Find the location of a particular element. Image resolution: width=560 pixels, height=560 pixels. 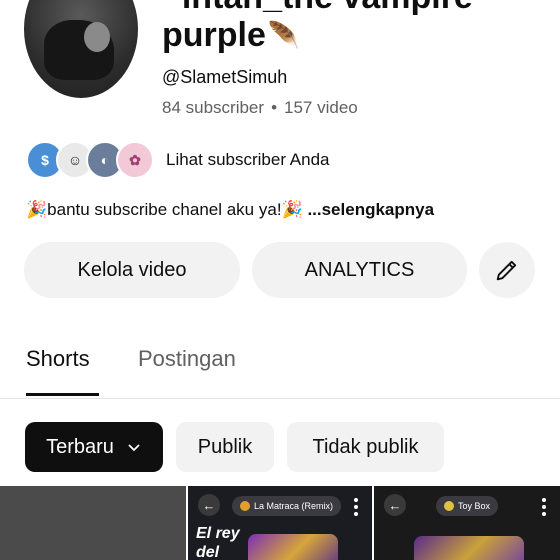

tab-posts: Postingan is located at coordinates (187, 359).